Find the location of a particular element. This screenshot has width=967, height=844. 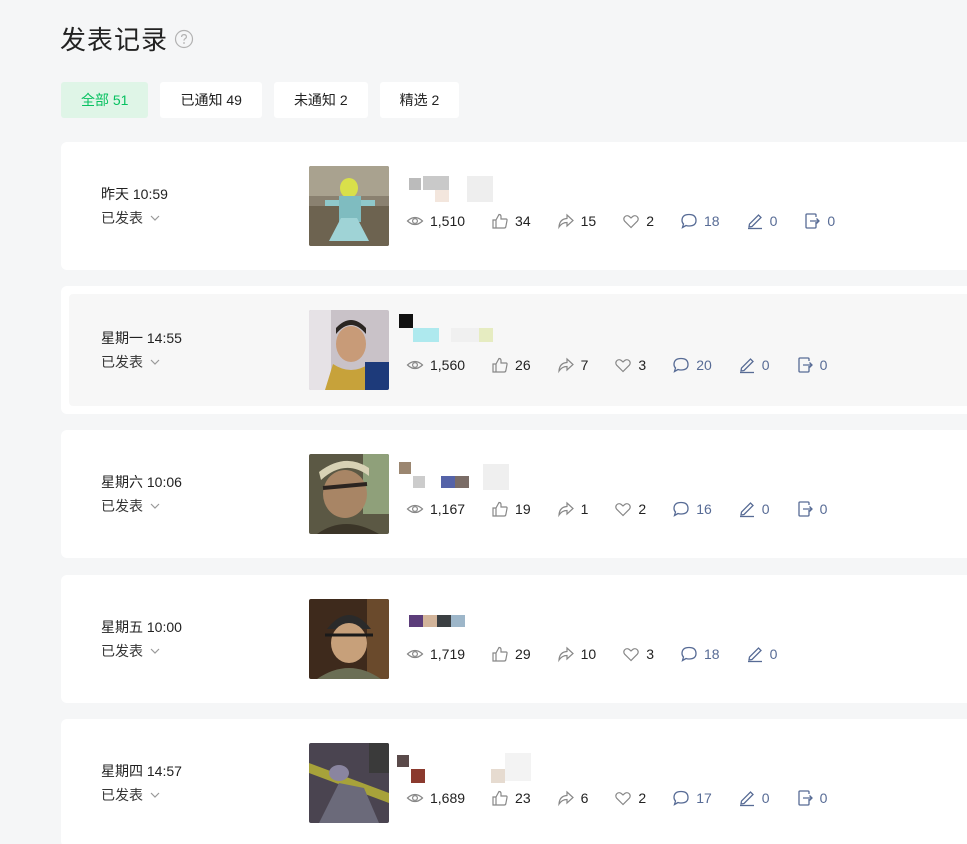

stat-favorites: 2 is located at coordinates (630, 509).